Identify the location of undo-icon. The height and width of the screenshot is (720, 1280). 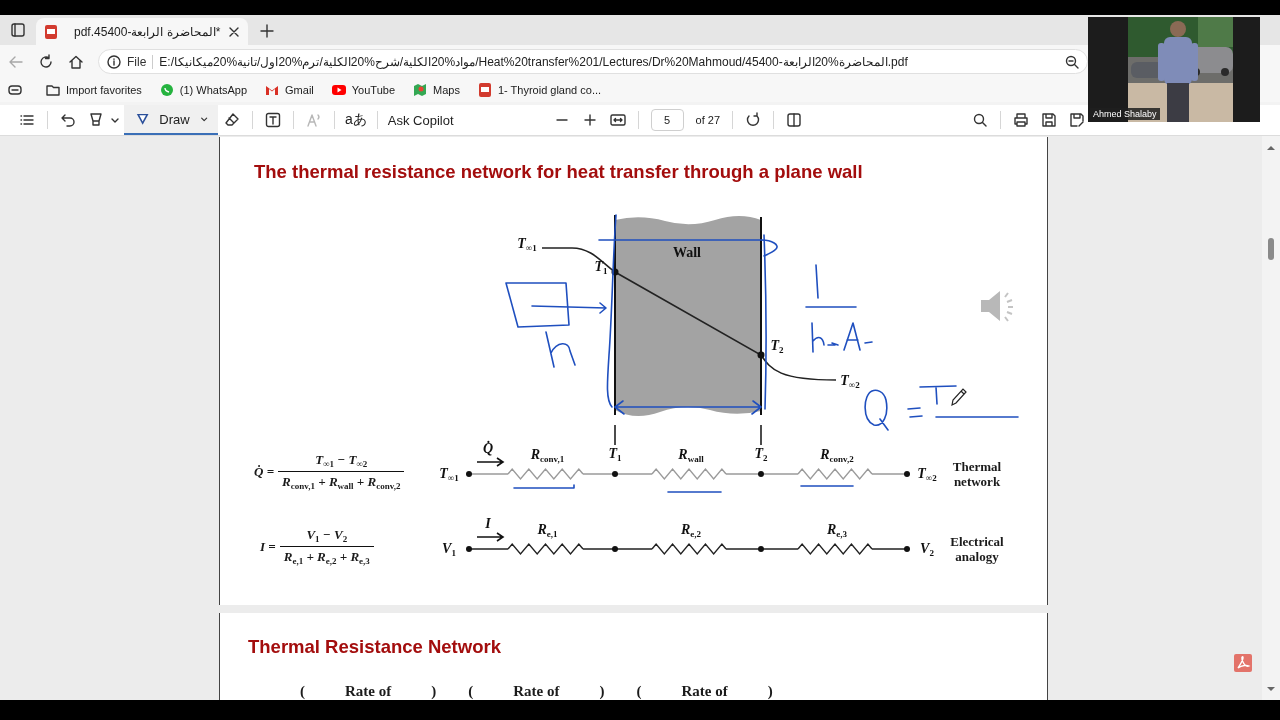
(68, 120).